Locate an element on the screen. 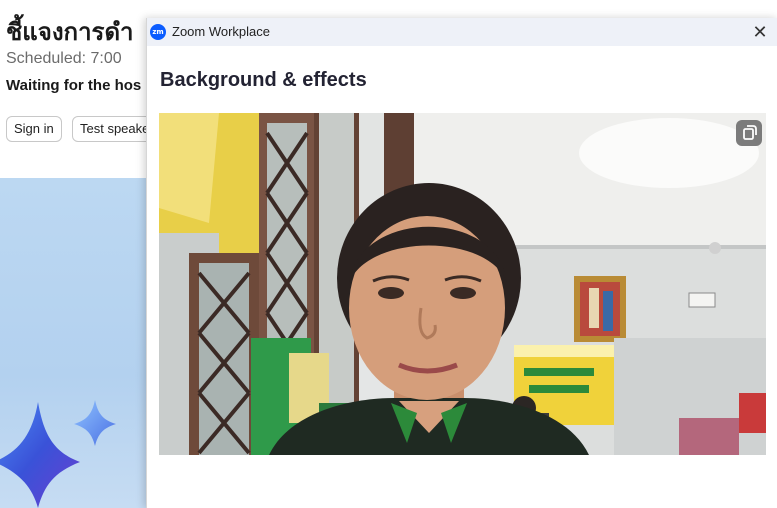 Image resolution: width=777 pixels, height=508 pixels. mirror-video-icon is located at coordinates (750, 132).